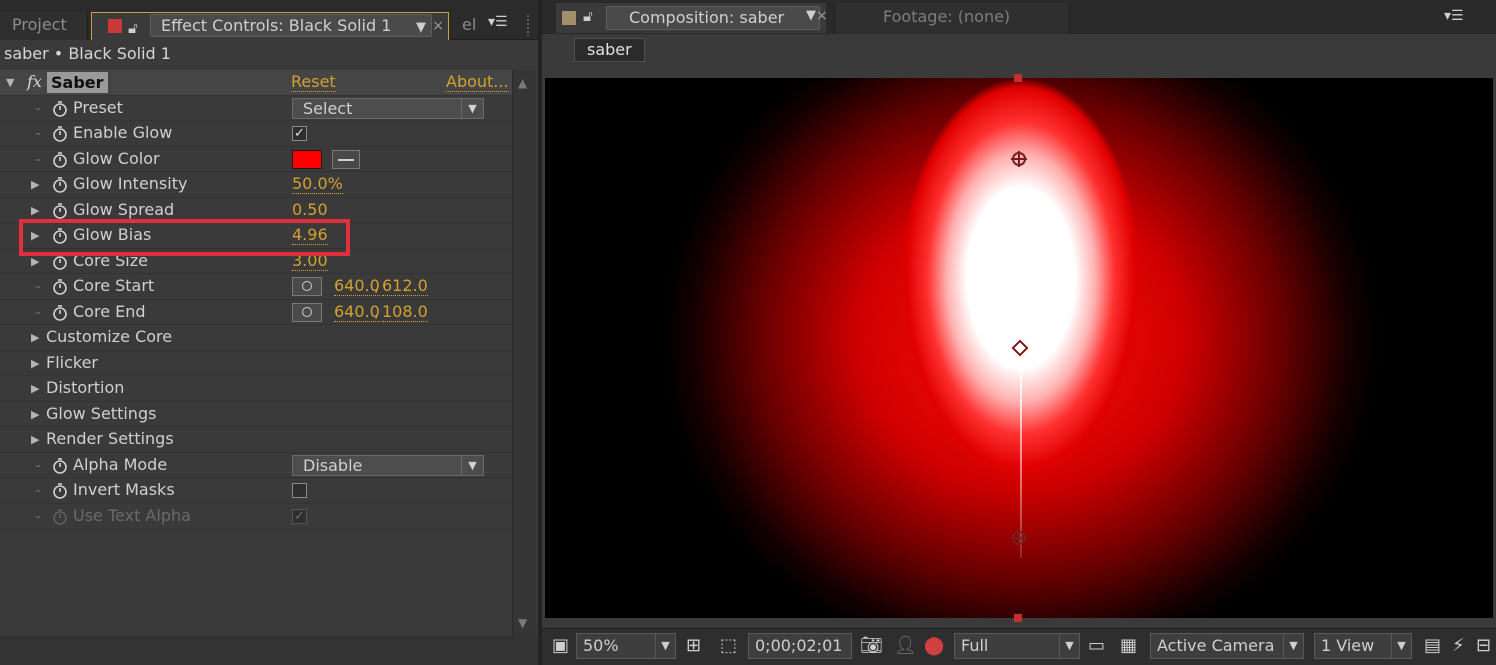 Image resolution: width=1496 pixels, height=665 pixels. What do you see at coordinates (317, 184) in the screenshot?
I see `glow-intensity-value: 50.0%` at bounding box center [317, 184].